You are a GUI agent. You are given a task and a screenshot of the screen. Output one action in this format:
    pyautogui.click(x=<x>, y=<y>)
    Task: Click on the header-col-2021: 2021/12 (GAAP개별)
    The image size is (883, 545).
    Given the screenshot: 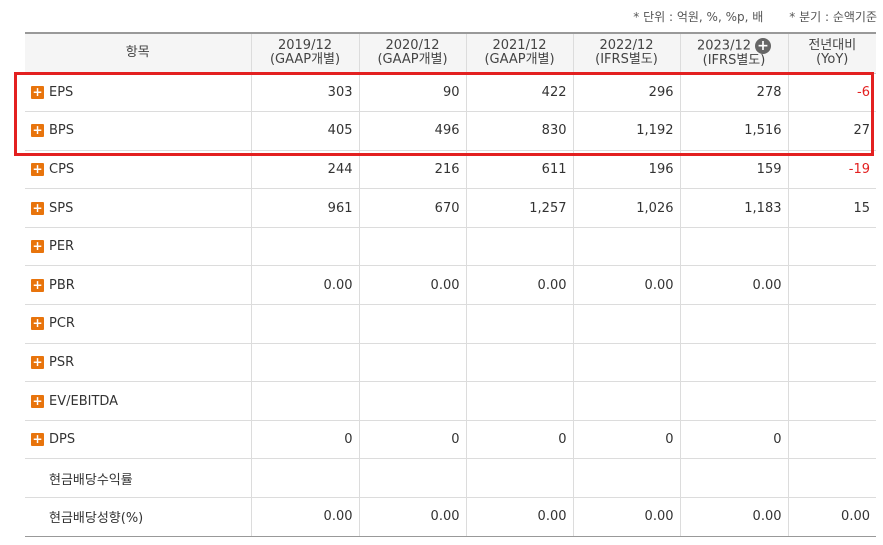 What is the action you would take?
    pyautogui.click(x=519, y=53)
    